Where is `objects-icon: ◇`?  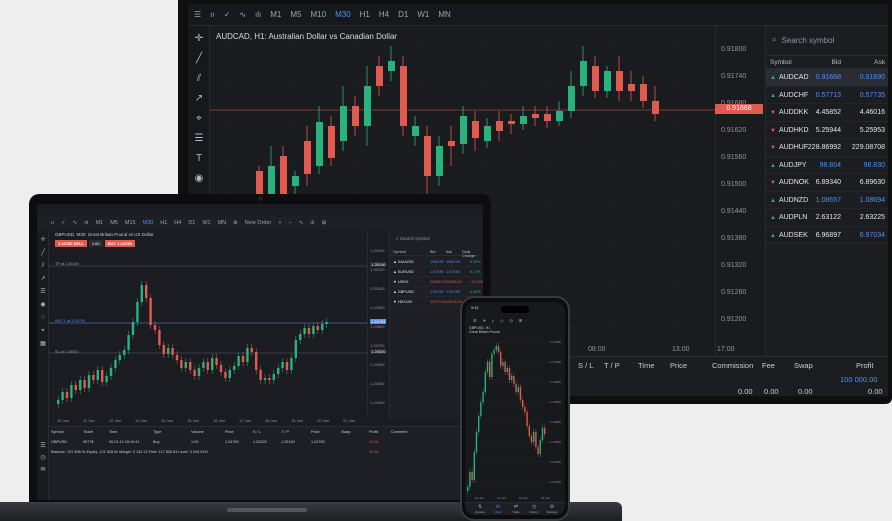 objects-icon: ◇ is located at coordinates (501, 320).